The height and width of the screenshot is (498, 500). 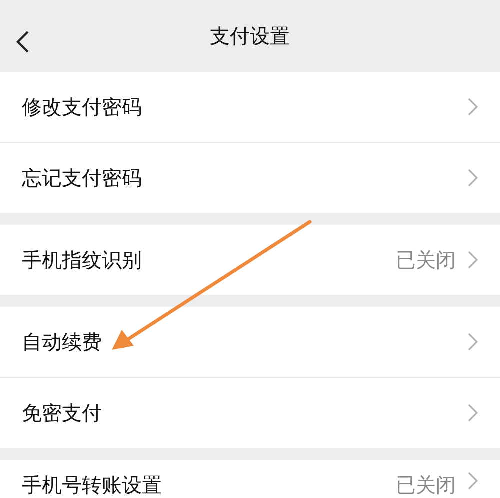 What do you see at coordinates (92, 485) in the screenshot?
I see `row-label: 手机号转账设置` at bounding box center [92, 485].